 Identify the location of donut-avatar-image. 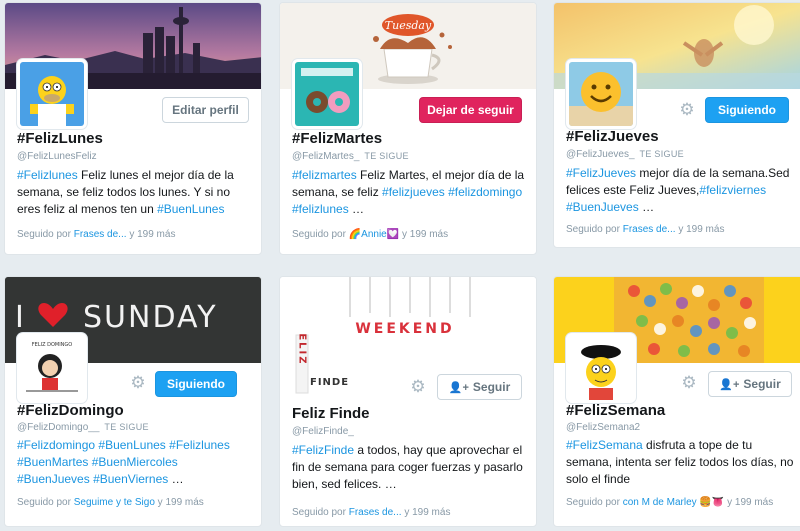
(327, 94).